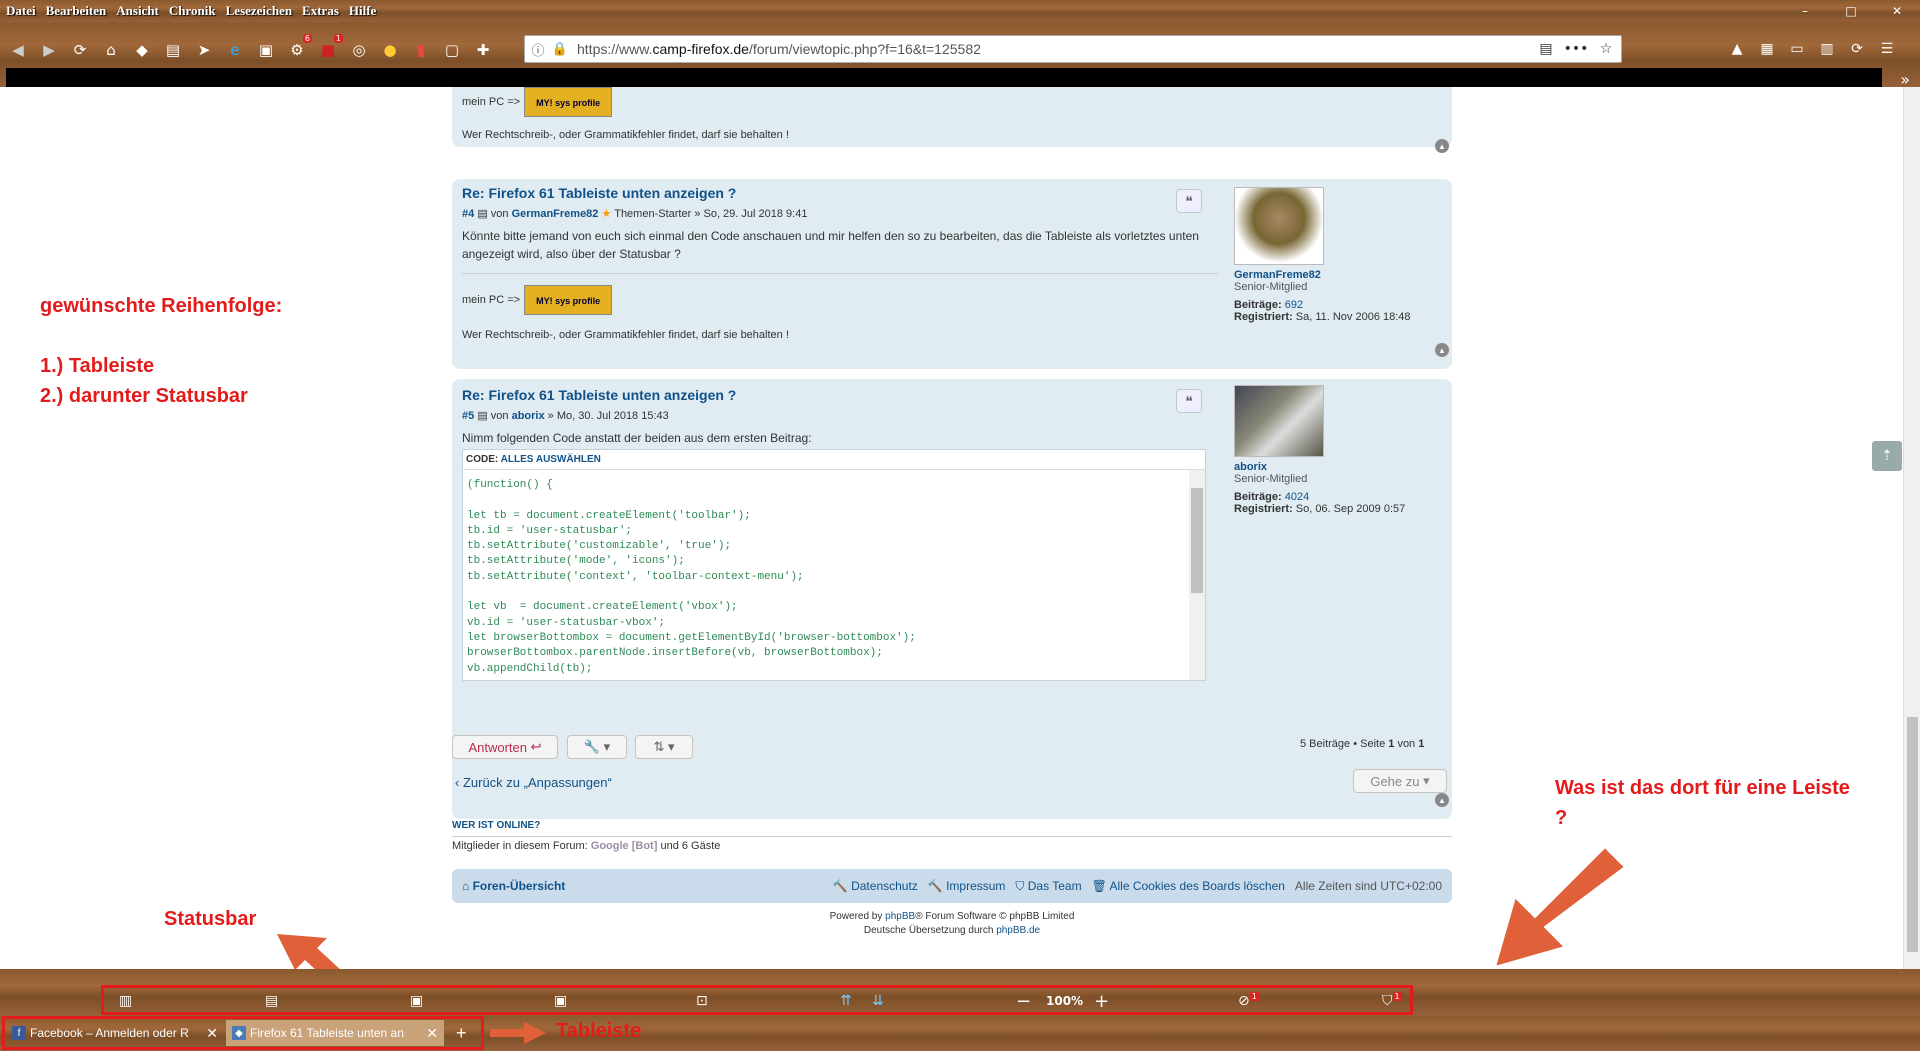  I want to click on ie-icon: e, so click(235, 50).